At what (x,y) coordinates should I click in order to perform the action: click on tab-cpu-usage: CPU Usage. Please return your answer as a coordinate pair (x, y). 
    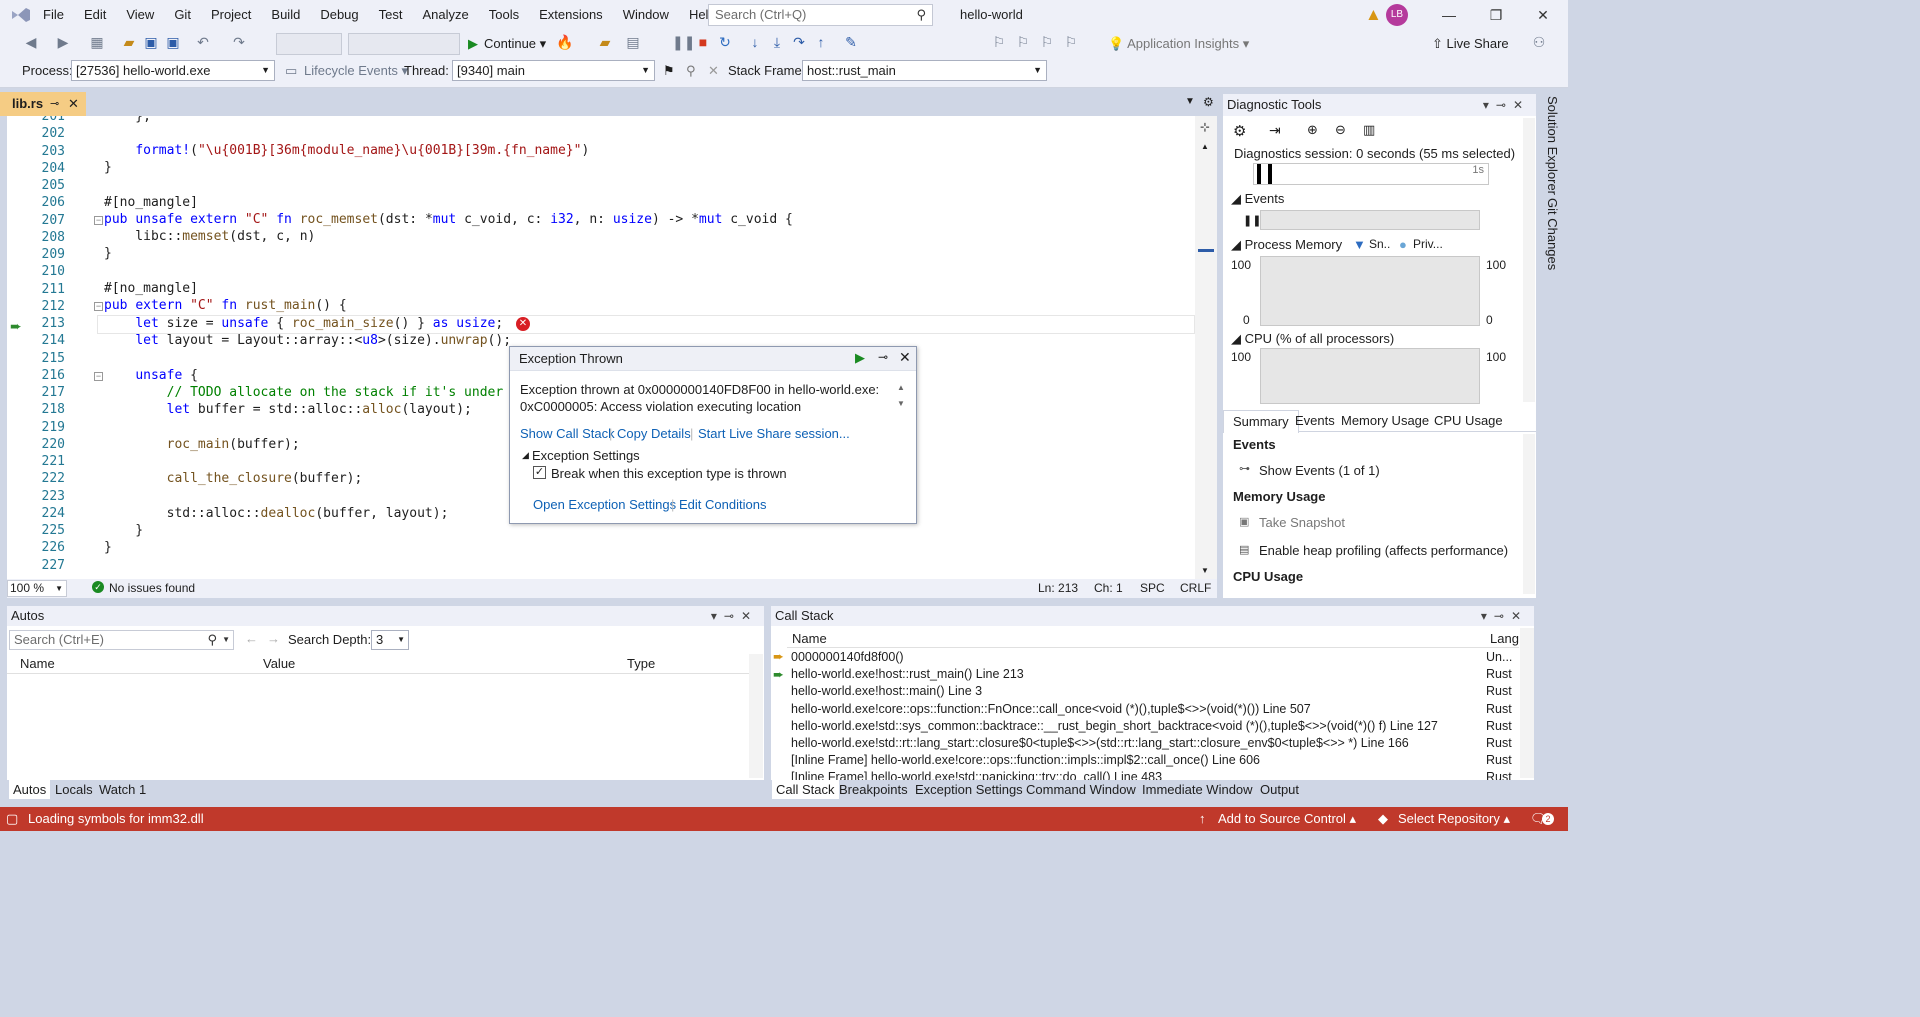
    Looking at the image, I should click on (1468, 421).